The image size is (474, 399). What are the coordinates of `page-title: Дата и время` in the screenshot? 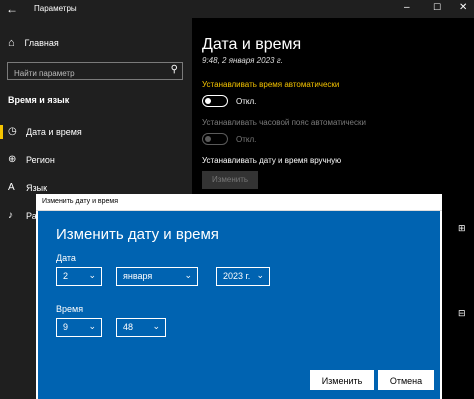 It's located at (252, 44).